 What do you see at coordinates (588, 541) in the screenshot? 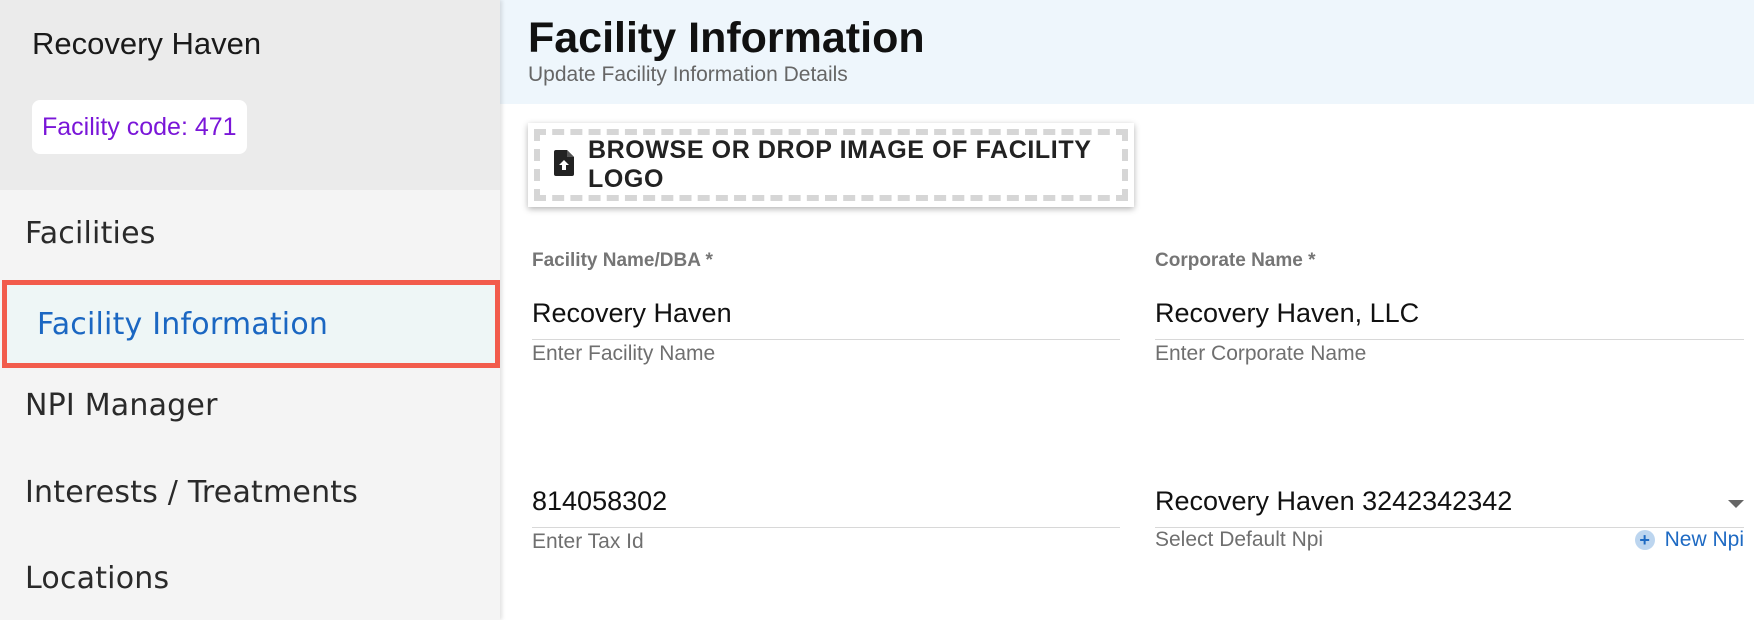
I see `tax-id-help: Enter Tax Id` at bounding box center [588, 541].